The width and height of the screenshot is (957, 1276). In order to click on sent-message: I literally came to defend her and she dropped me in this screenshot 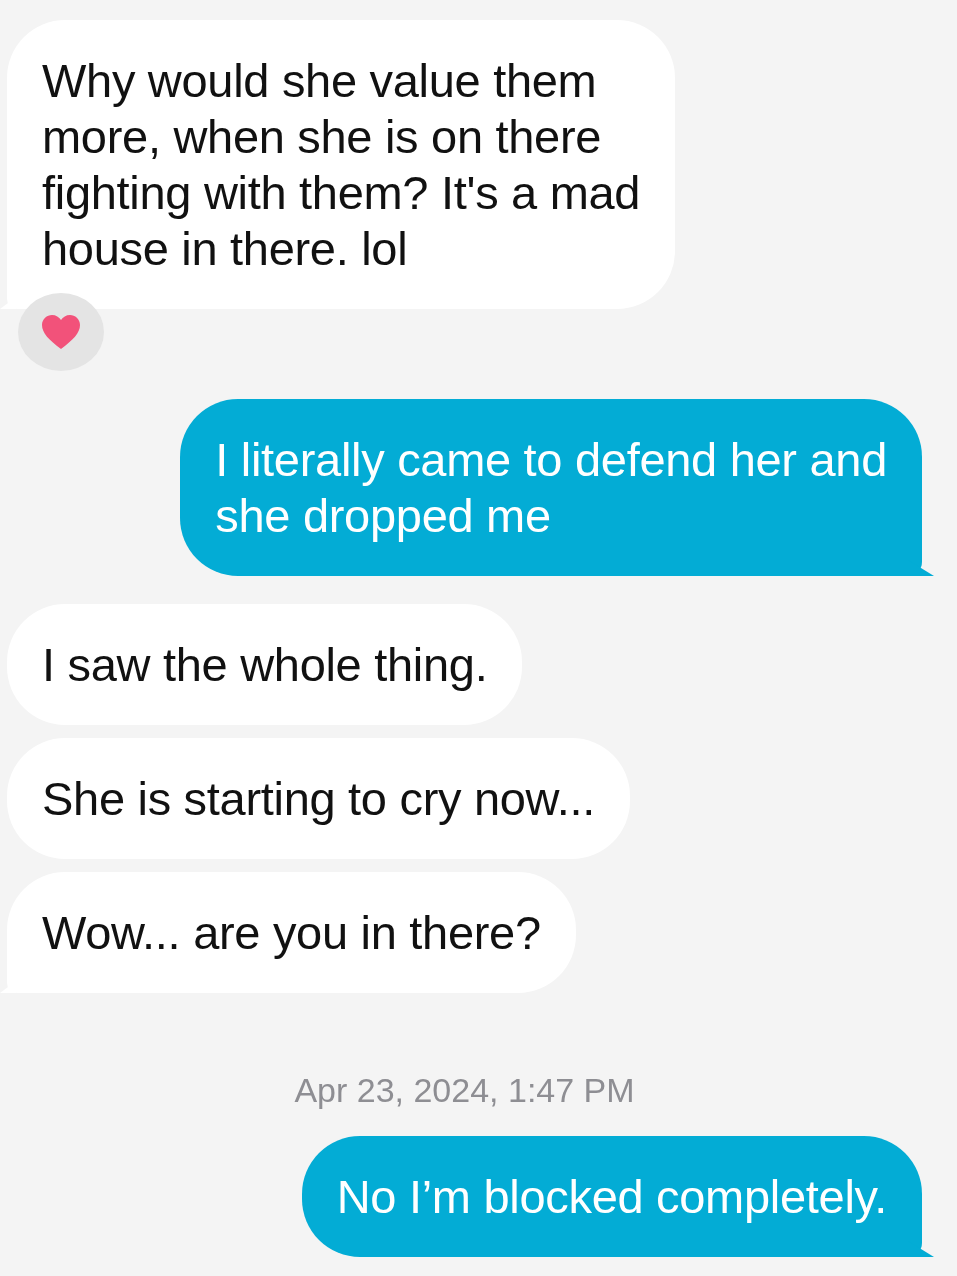, I will do `click(557, 487)`.